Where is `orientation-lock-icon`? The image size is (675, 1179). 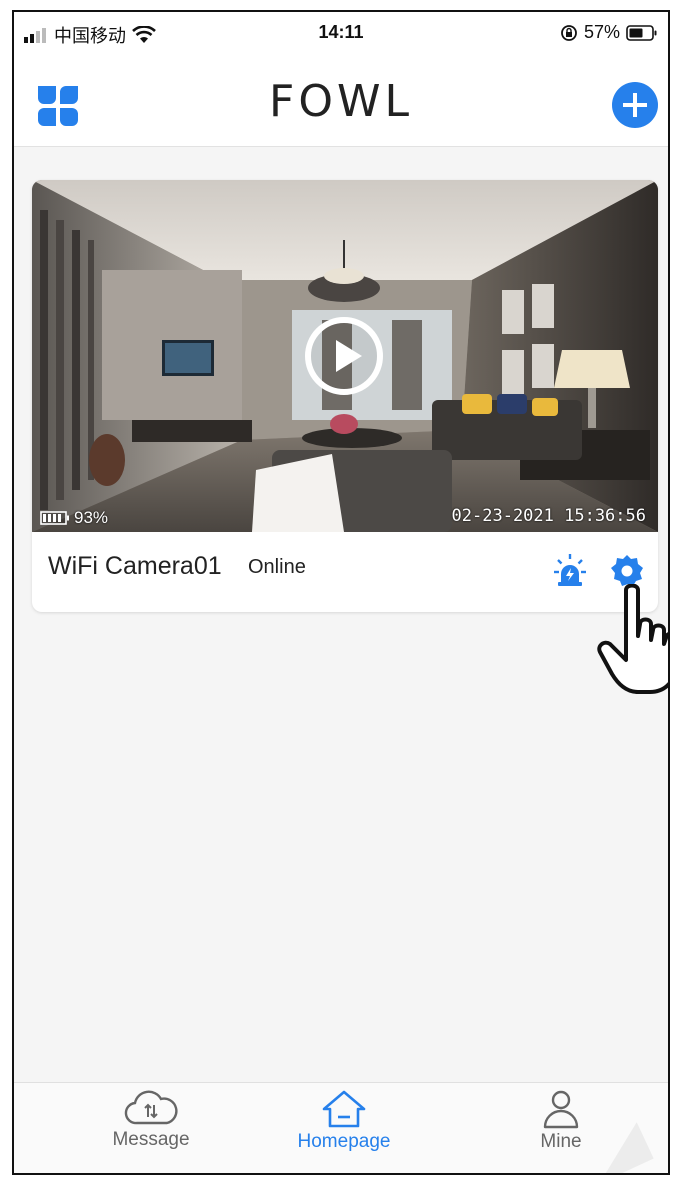 orientation-lock-icon is located at coordinates (569, 32).